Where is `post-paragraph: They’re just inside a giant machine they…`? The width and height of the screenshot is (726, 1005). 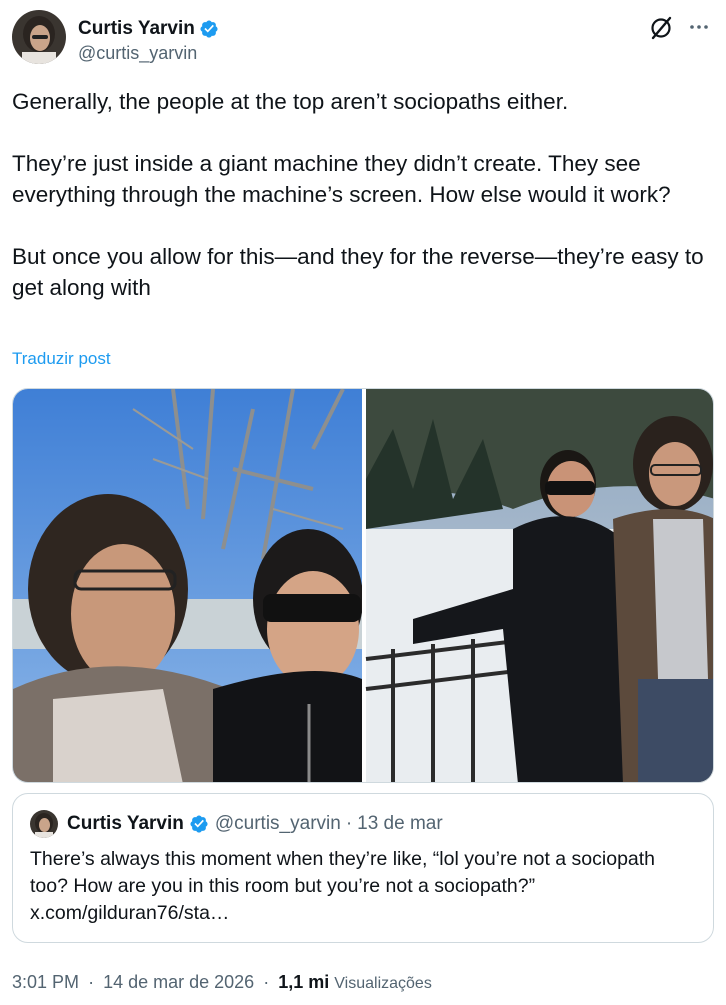
post-paragraph: They’re just inside a giant machine they… is located at coordinates (341, 179).